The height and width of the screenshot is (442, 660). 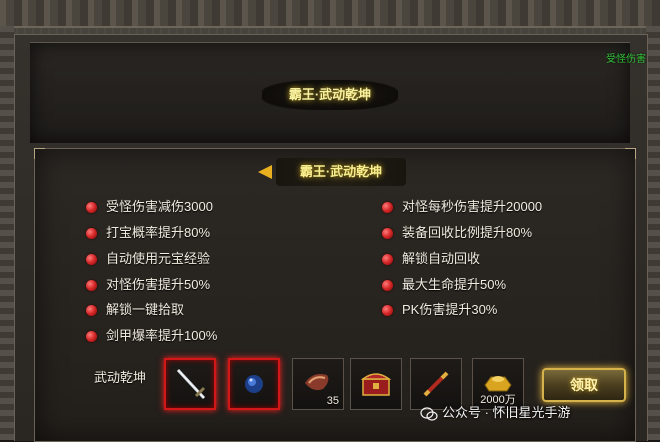 What do you see at coordinates (341, 171) in the screenshot?
I see `panel-title: 霸王·武动乾坤` at bounding box center [341, 171].